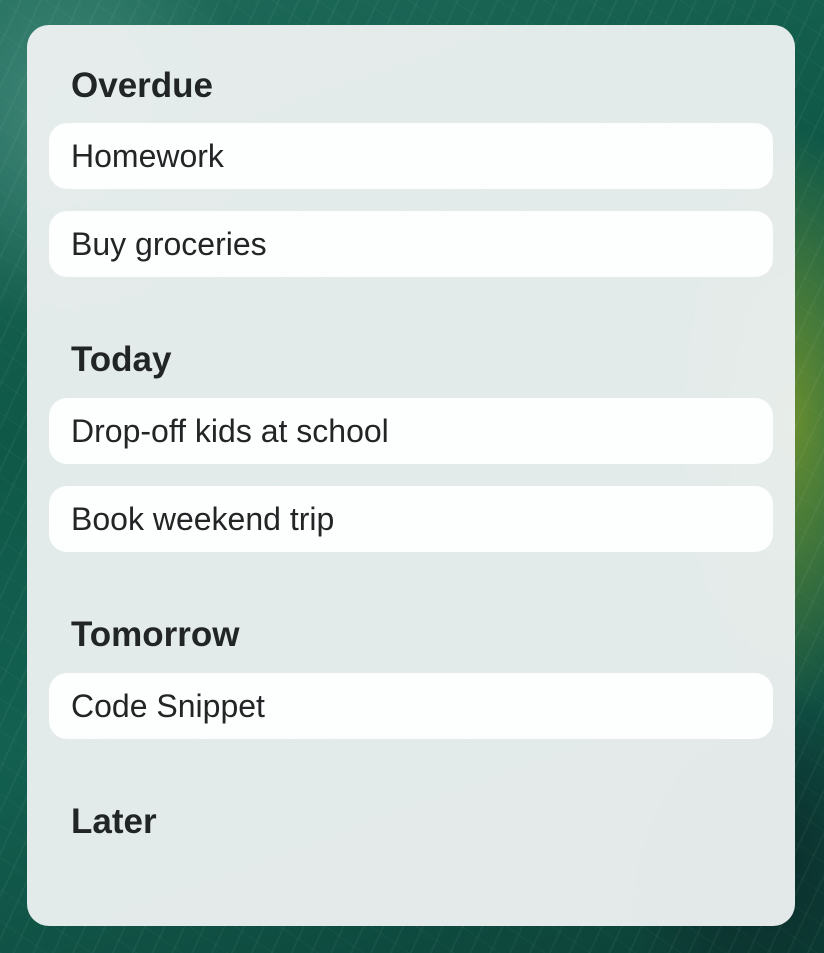 This screenshot has width=824, height=953. I want to click on section-header-later: Later, so click(114, 821).